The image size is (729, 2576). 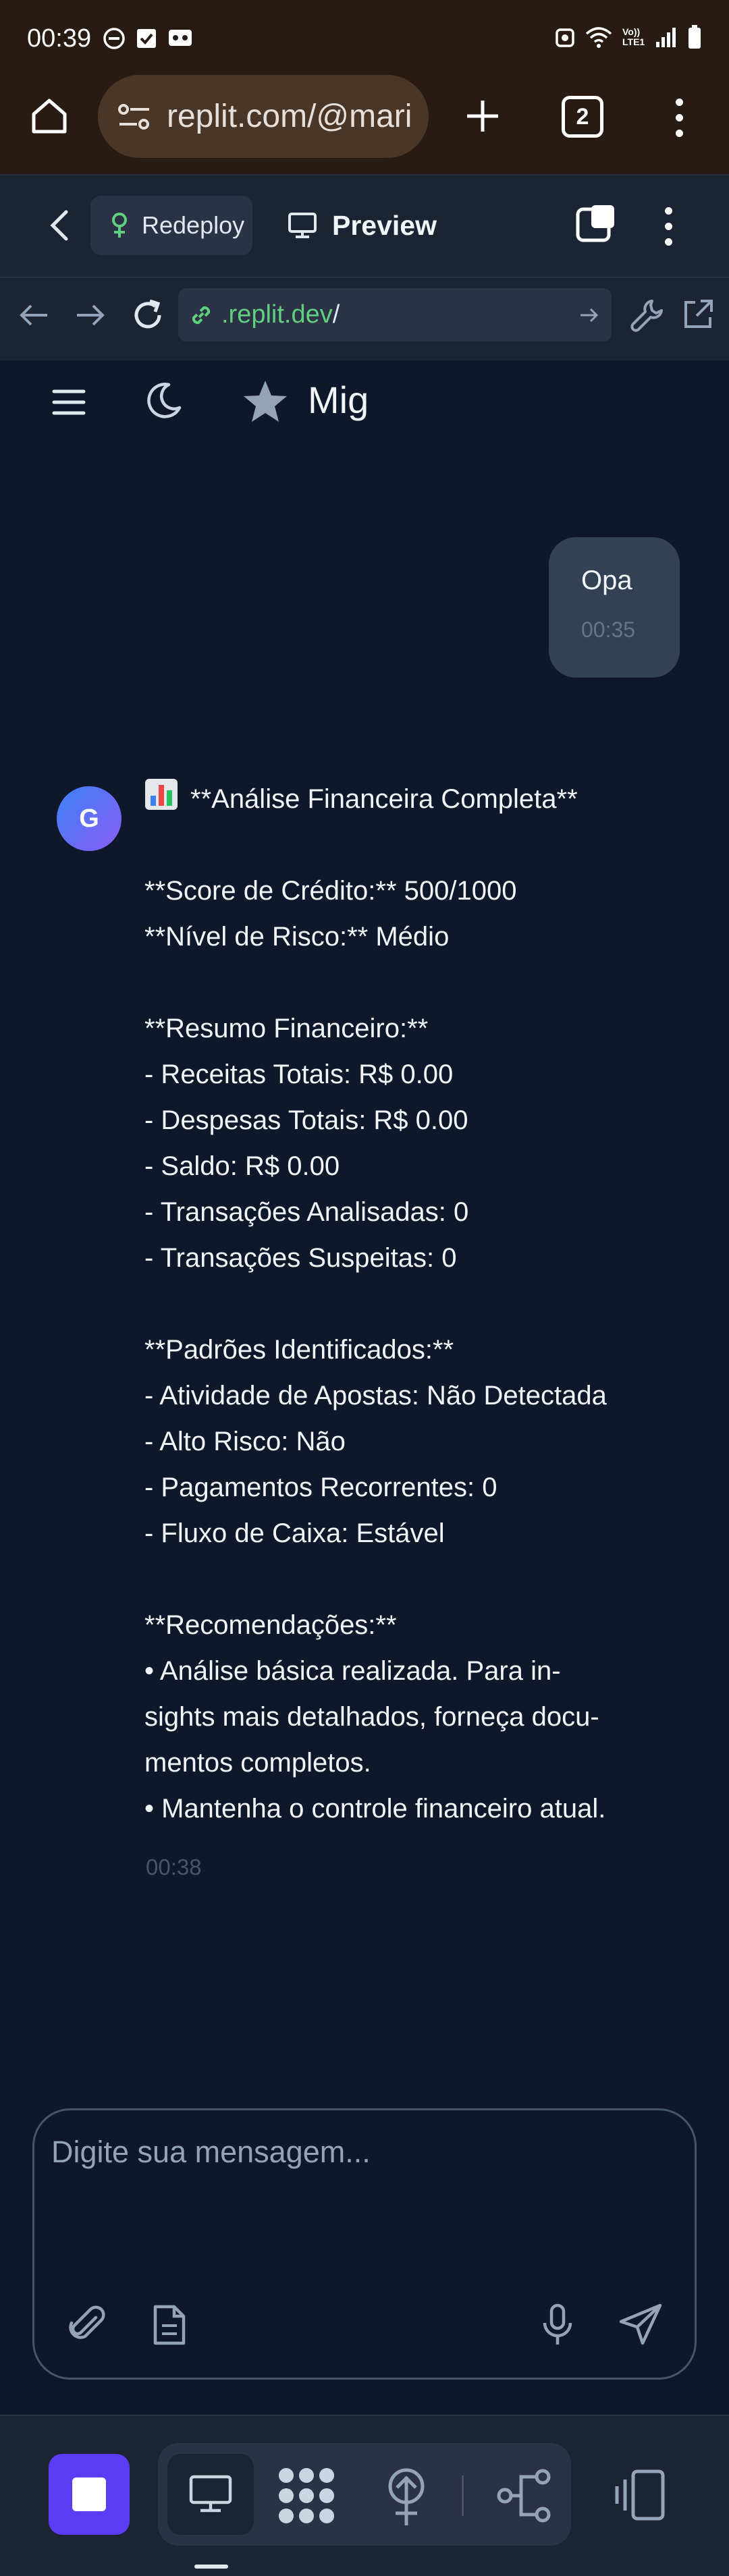 I want to click on star-icon, so click(x=265, y=402).